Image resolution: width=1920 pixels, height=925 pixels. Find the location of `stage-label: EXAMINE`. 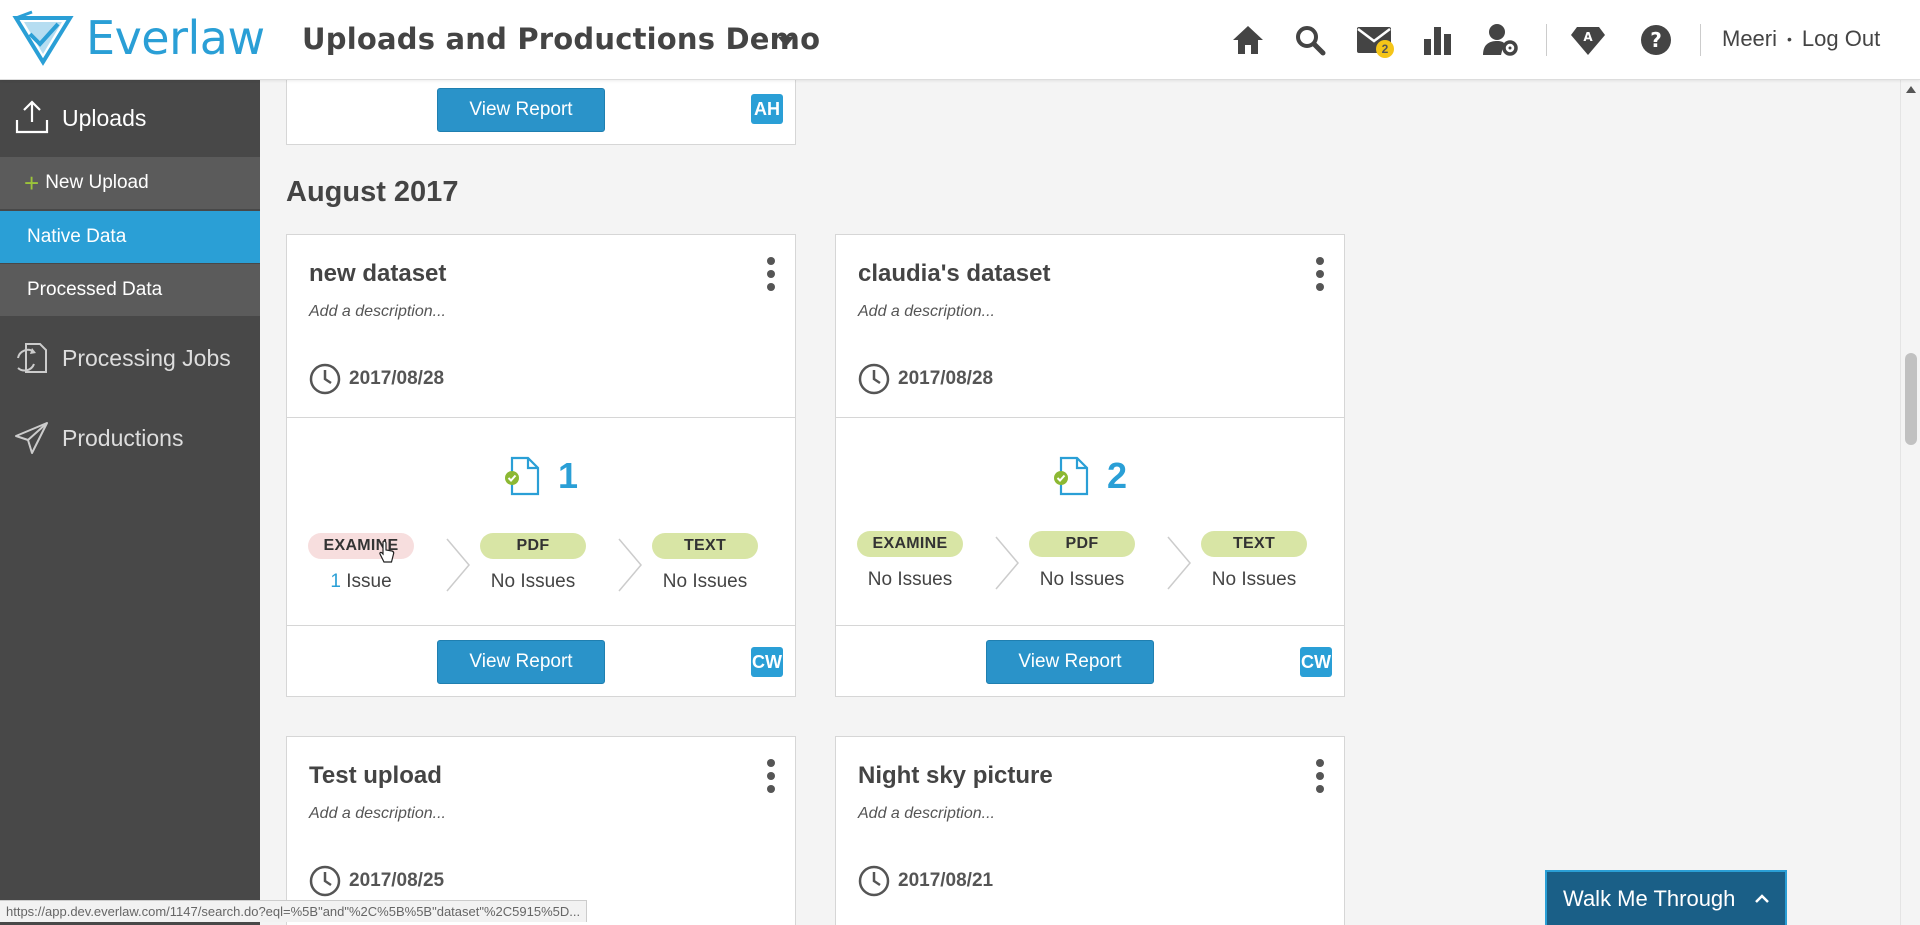

stage-label: EXAMINE is located at coordinates (361, 546).